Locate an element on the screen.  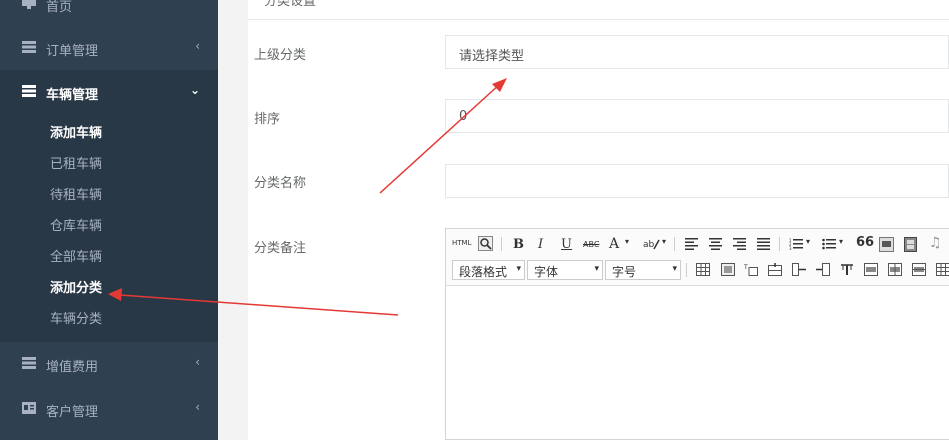
sidebar-item-label: 订单管理 is located at coordinates (72, 51).